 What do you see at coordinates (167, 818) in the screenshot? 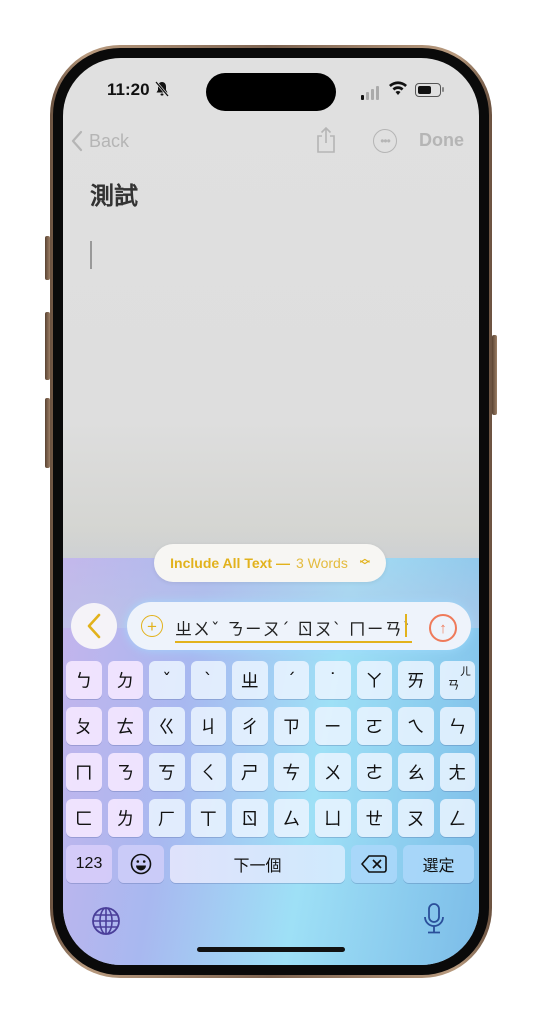
I see `key: ㄏ` at bounding box center [167, 818].